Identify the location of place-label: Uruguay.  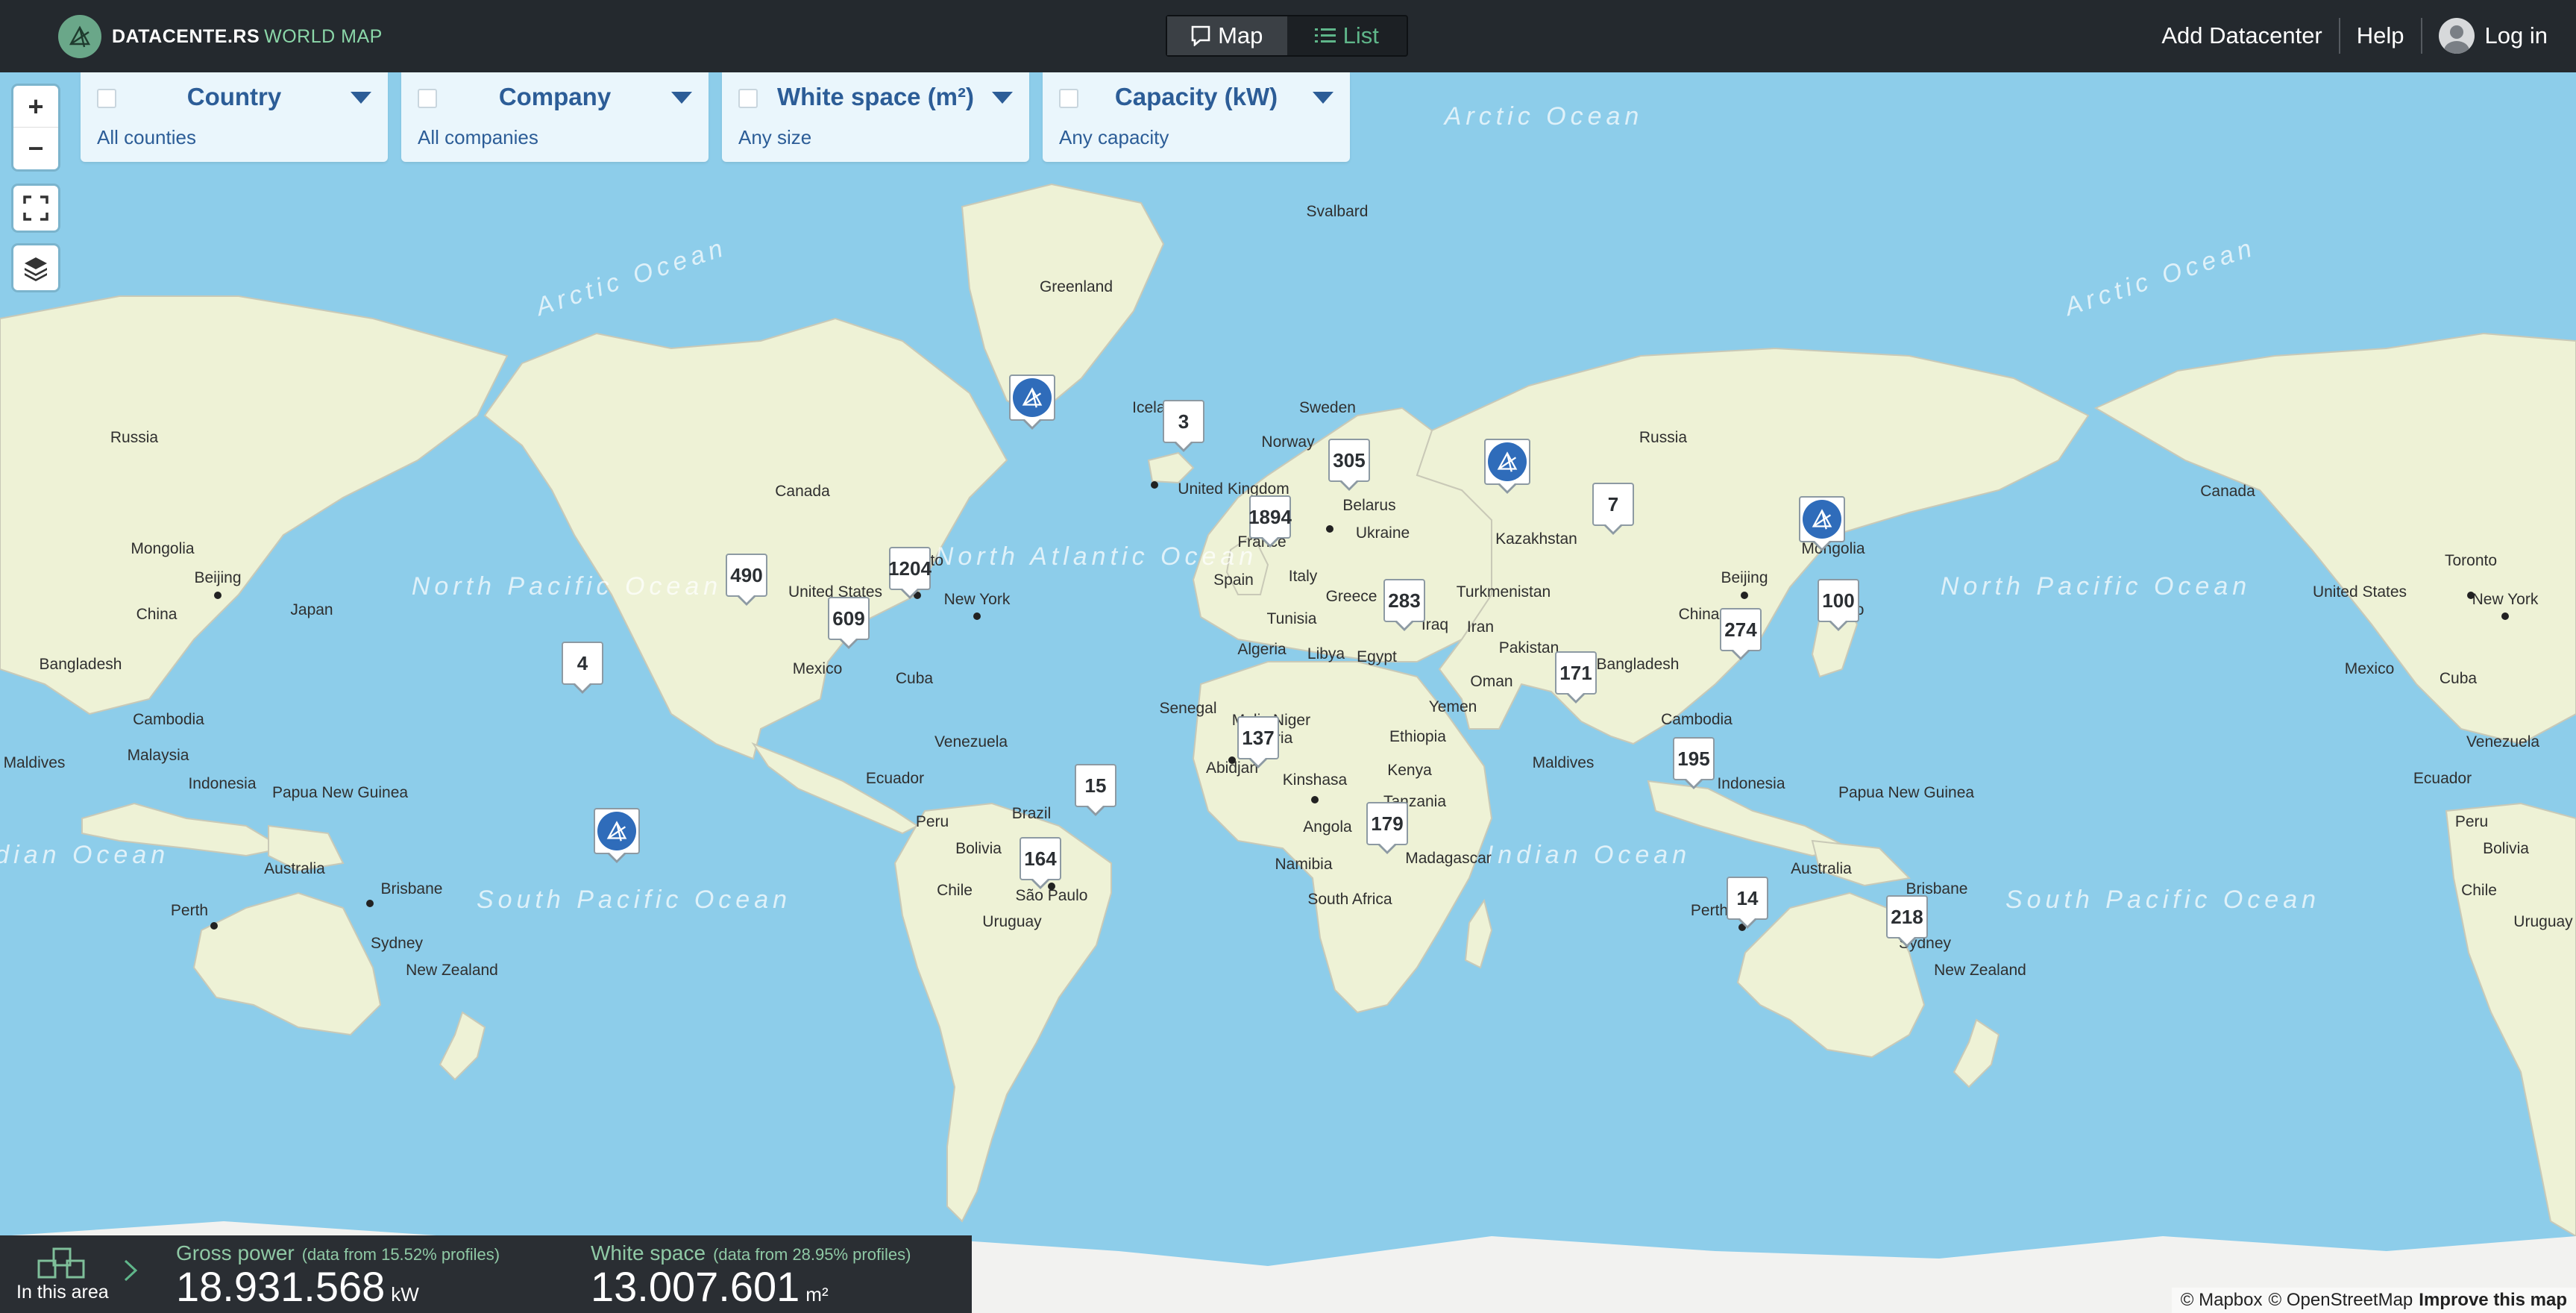
(2543, 921).